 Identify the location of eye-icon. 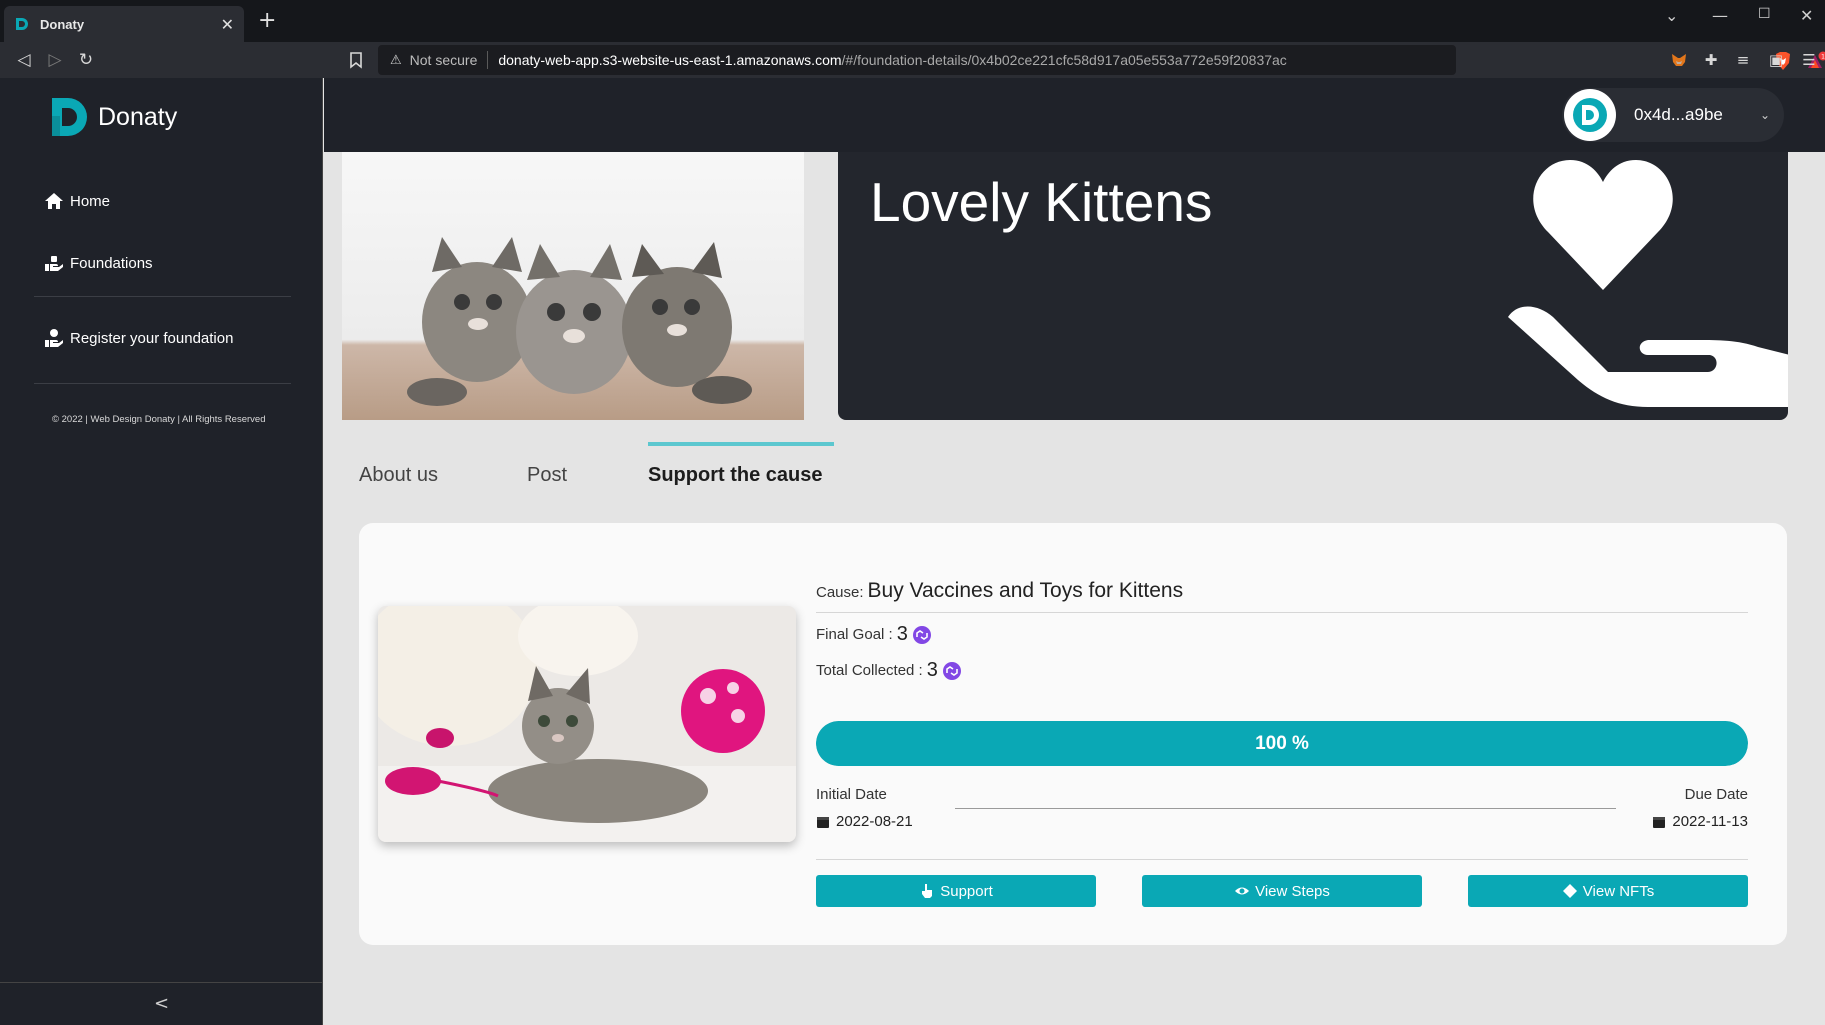
(1242, 891).